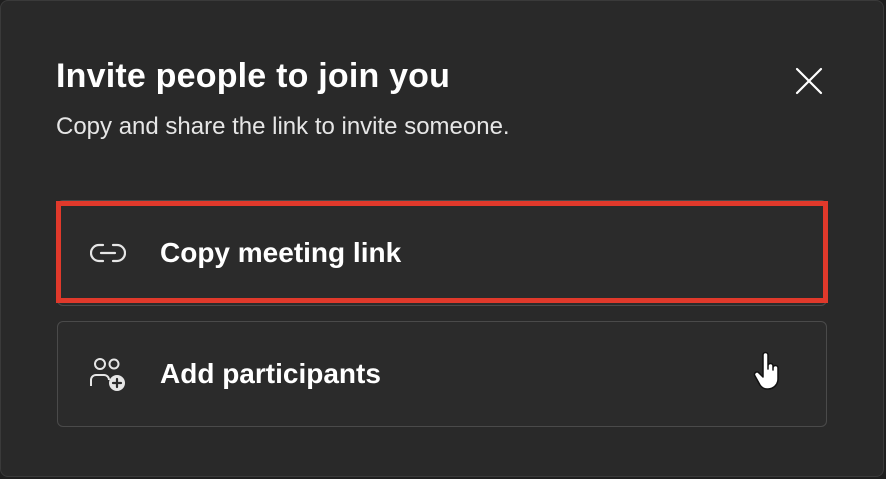 This screenshot has width=886, height=479. What do you see at coordinates (281, 252) in the screenshot?
I see `copy-meeting-link-label: Copy meeting link` at bounding box center [281, 252].